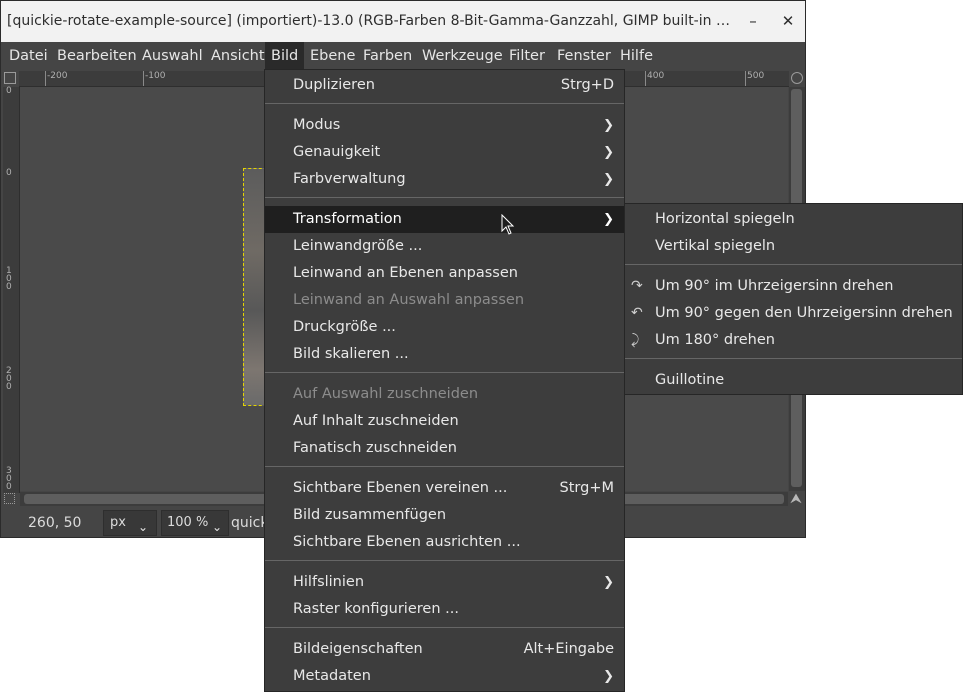 The height and width of the screenshot is (692, 964). What do you see at coordinates (118, 522) in the screenshot?
I see `unit-value: px` at bounding box center [118, 522].